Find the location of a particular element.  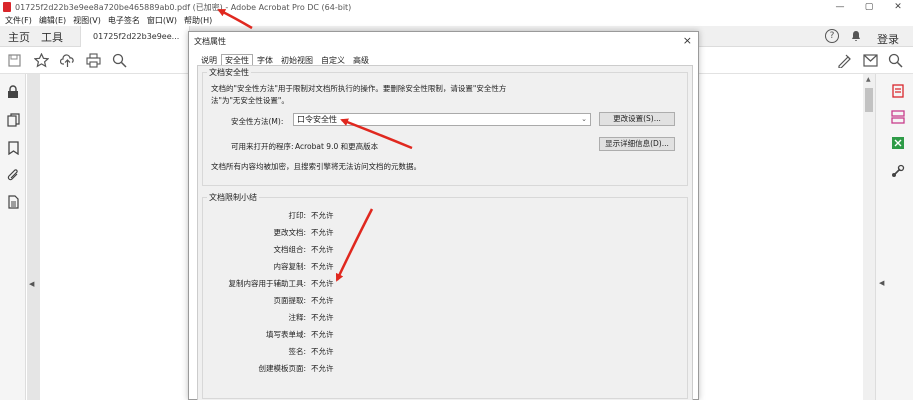

security-method-label: 安全性方法(M): is located at coordinates (257, 121).